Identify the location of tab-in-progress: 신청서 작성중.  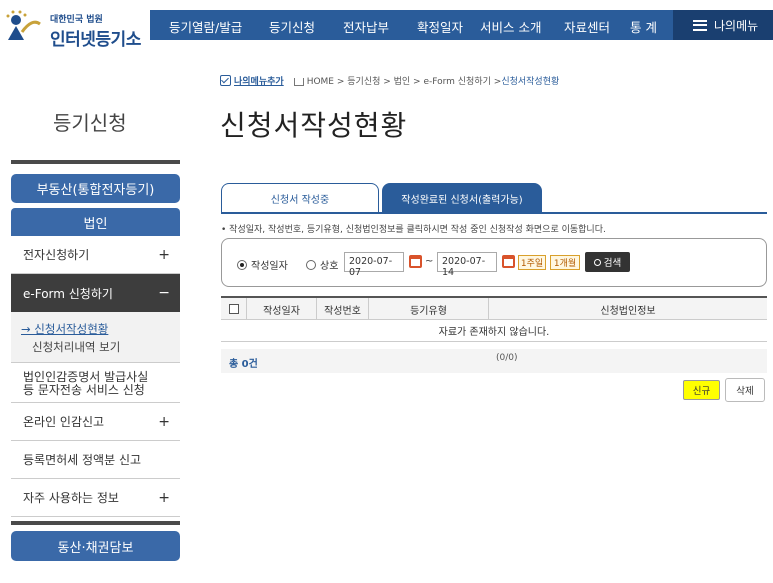
(300, 198).